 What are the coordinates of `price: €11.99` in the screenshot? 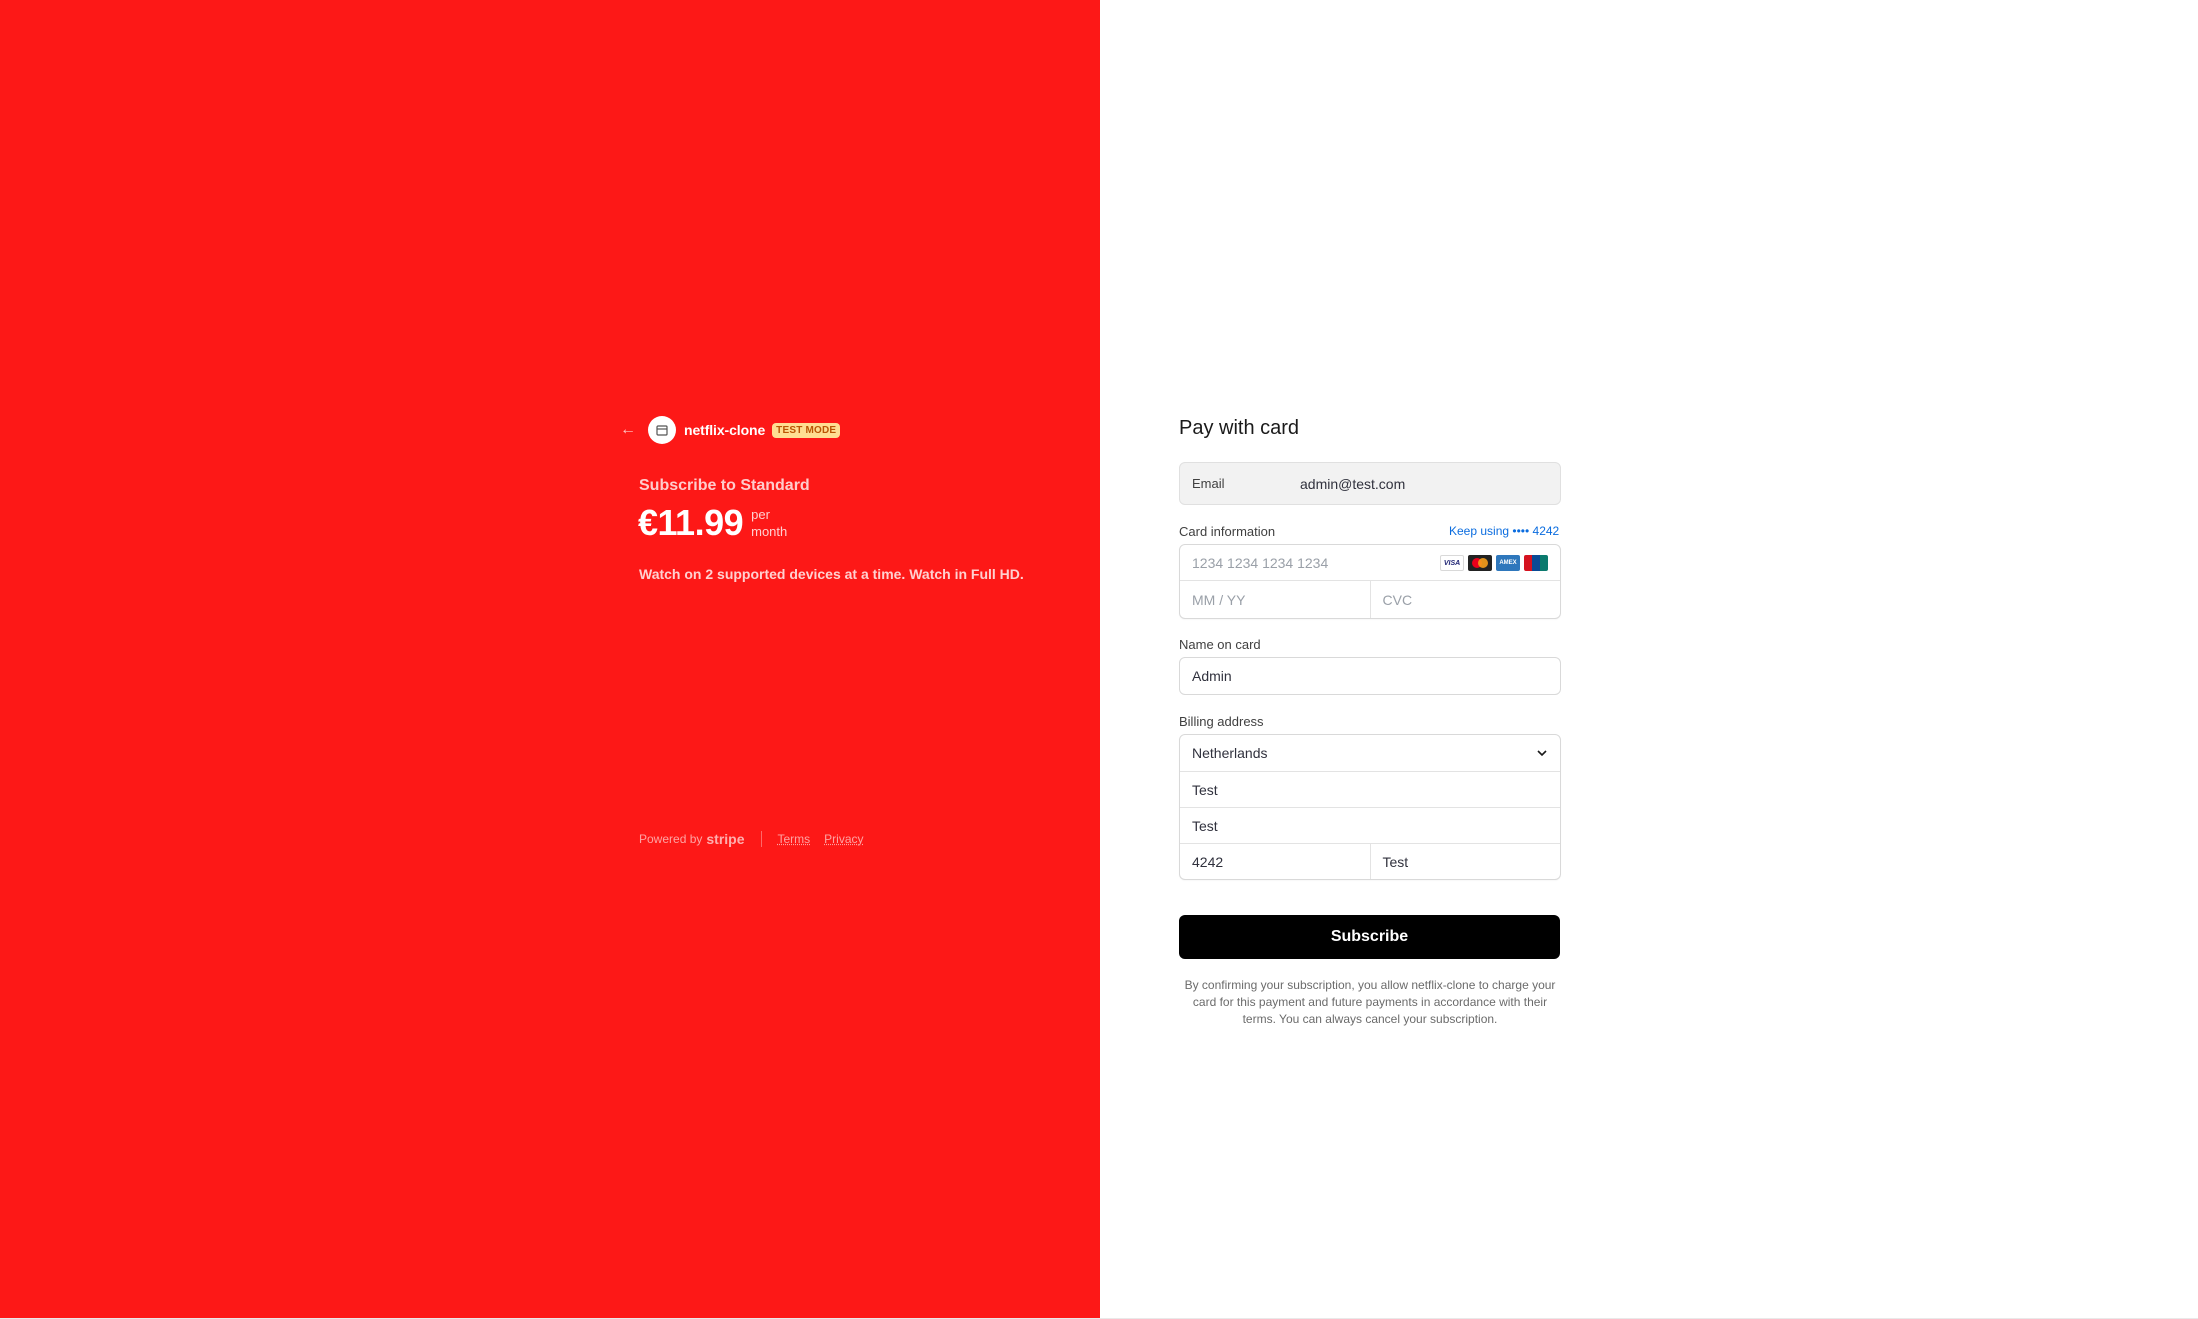 It's located at (691, 522).